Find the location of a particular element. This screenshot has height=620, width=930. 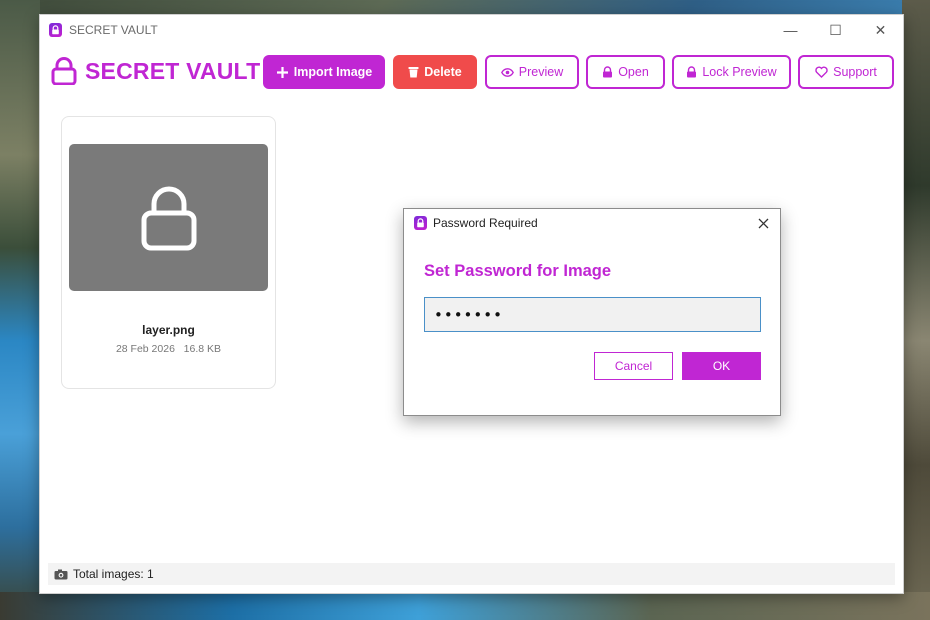

open-button: Open is located at coordinates (625, 72).